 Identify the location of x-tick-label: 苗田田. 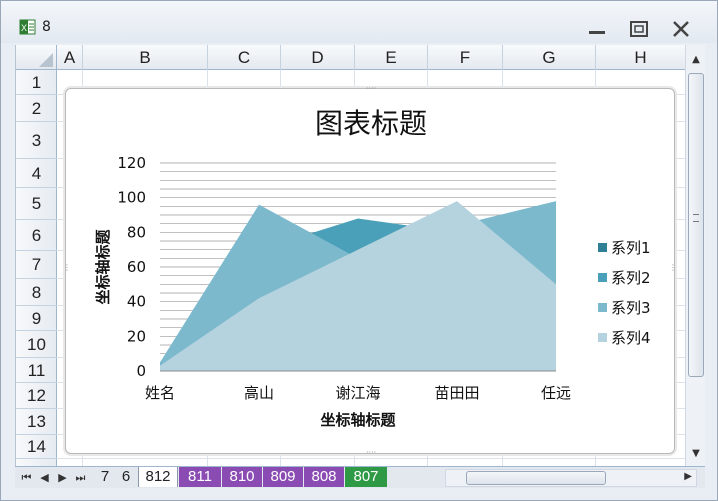
(456, 393).